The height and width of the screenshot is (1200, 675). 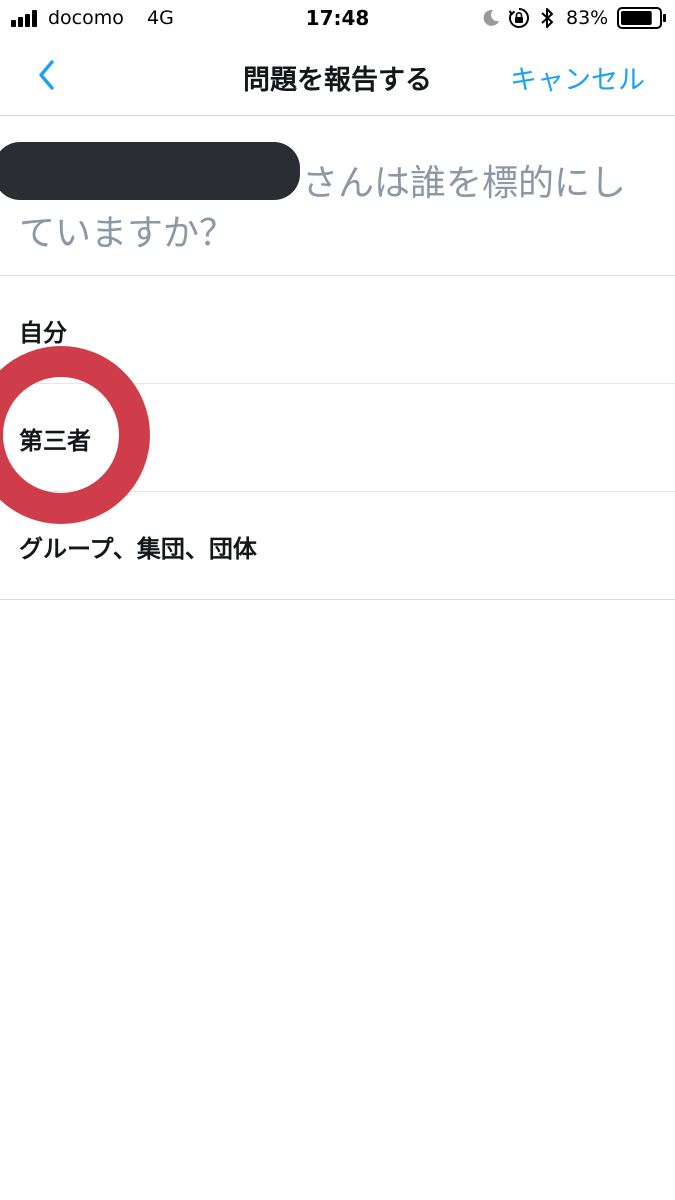 I want to click on option-label: 自分, so click(x=43, y=333).